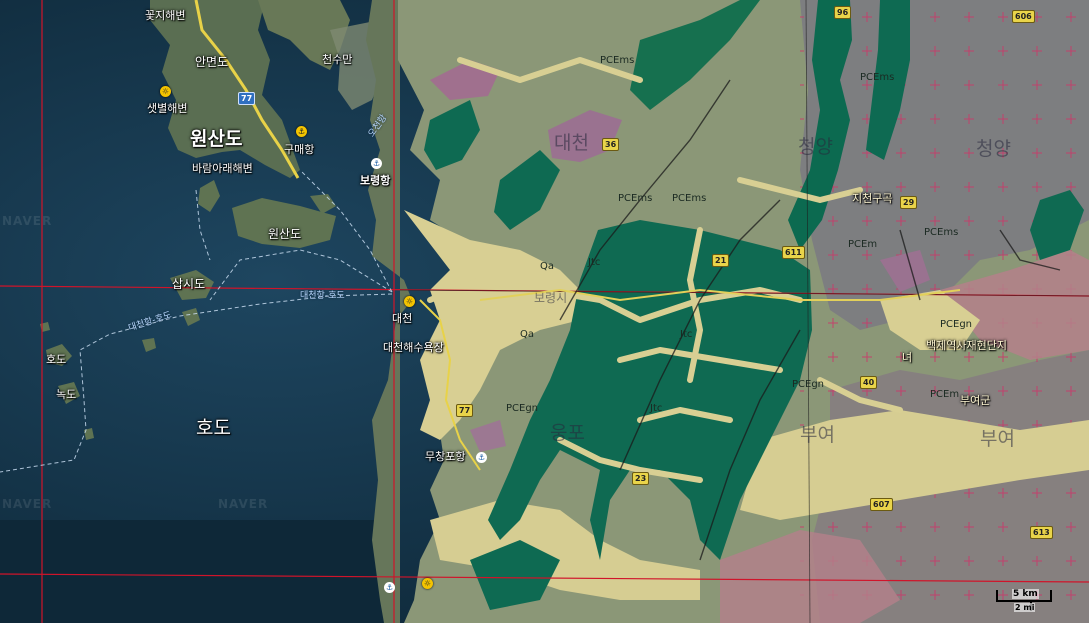  I want to click on scale-tick-right, so click(1051, 596).